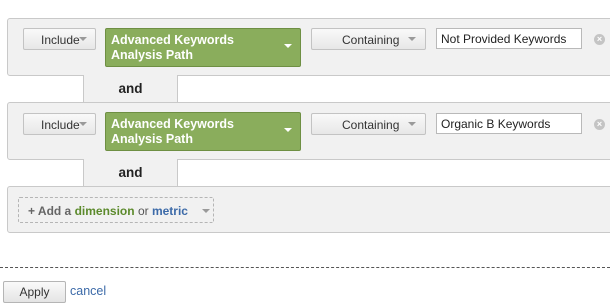 The image size is (610, 308). I want to click on include-select-2: Include, so click(59, 124).